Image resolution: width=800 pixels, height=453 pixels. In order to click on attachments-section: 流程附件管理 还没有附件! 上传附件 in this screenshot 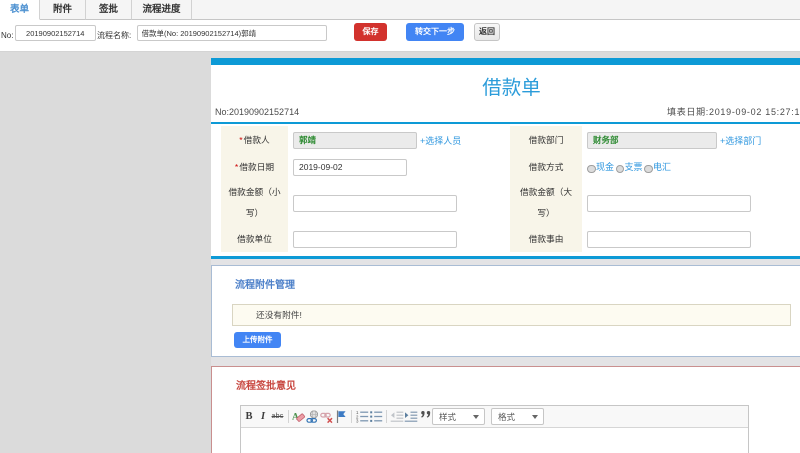, I will do `click(505, 311)`.